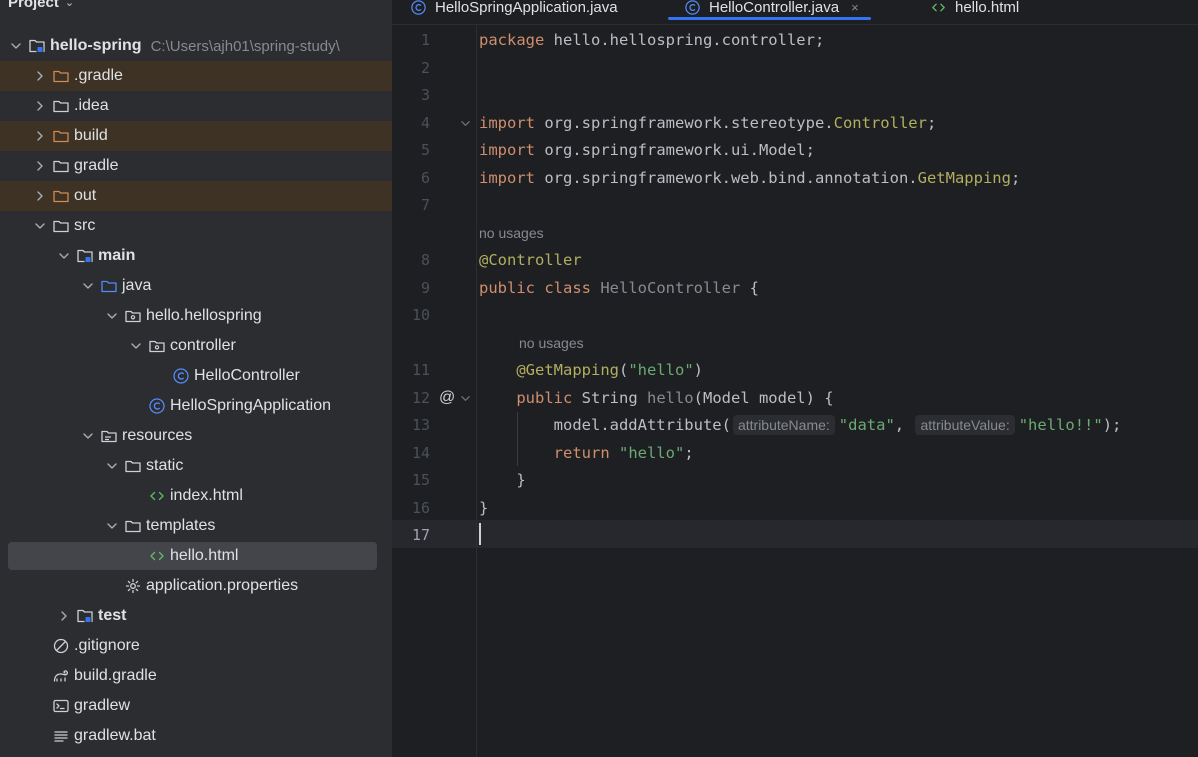 This screenshot has width=1198, height=757. What do you see at coordinates (196, 226) in the screenshot?
I see `tree-item-src: src` at bounding box center [196, 226].